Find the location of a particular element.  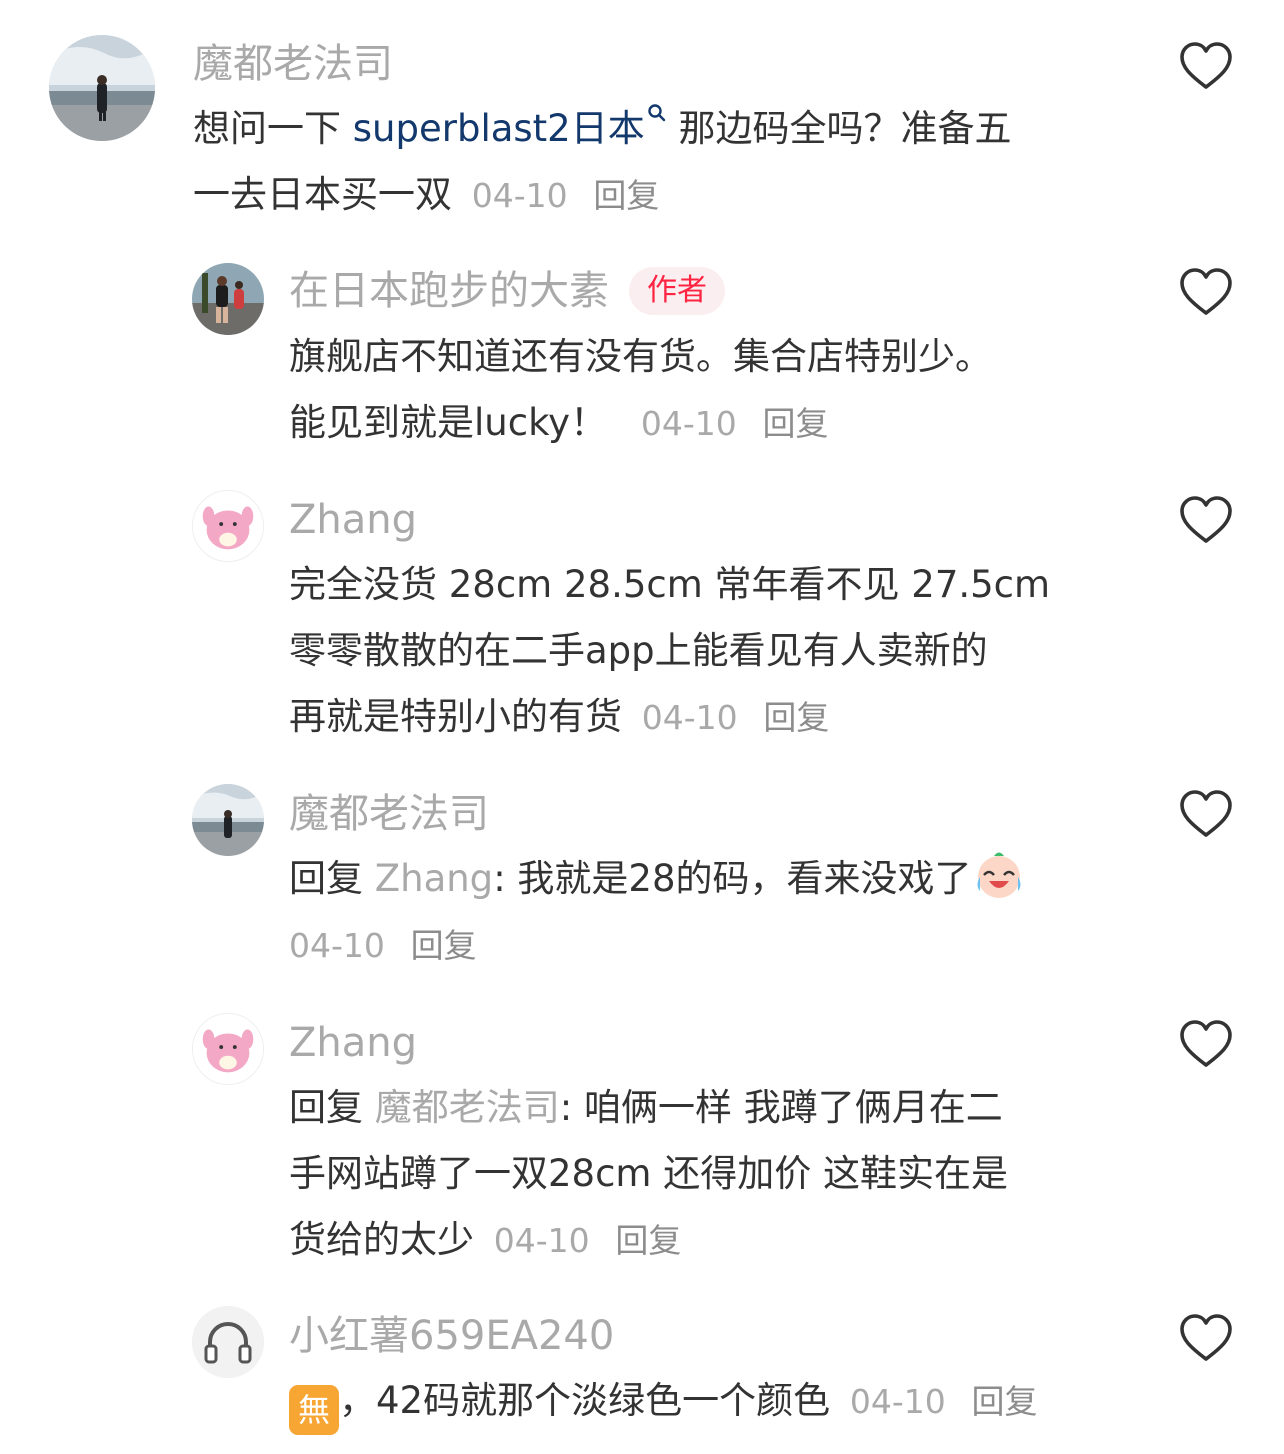

comment-text: 再就是特别小的有货 is located at coordinates (455, 716).